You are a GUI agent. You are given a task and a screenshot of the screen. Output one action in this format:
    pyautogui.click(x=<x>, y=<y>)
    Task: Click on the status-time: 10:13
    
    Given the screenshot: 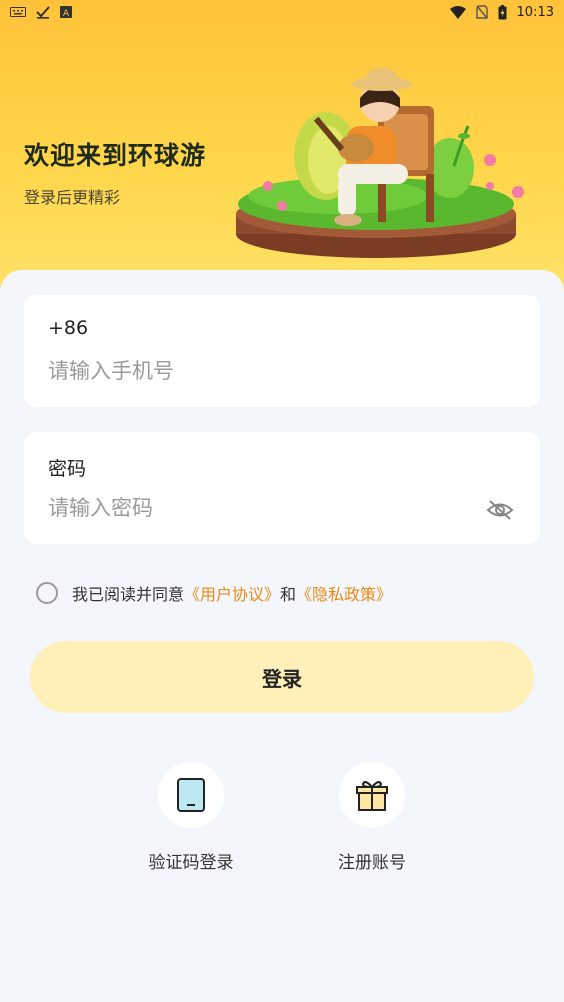 What is the action you would take?
    pyautogui.click(x=535, y=12)
    